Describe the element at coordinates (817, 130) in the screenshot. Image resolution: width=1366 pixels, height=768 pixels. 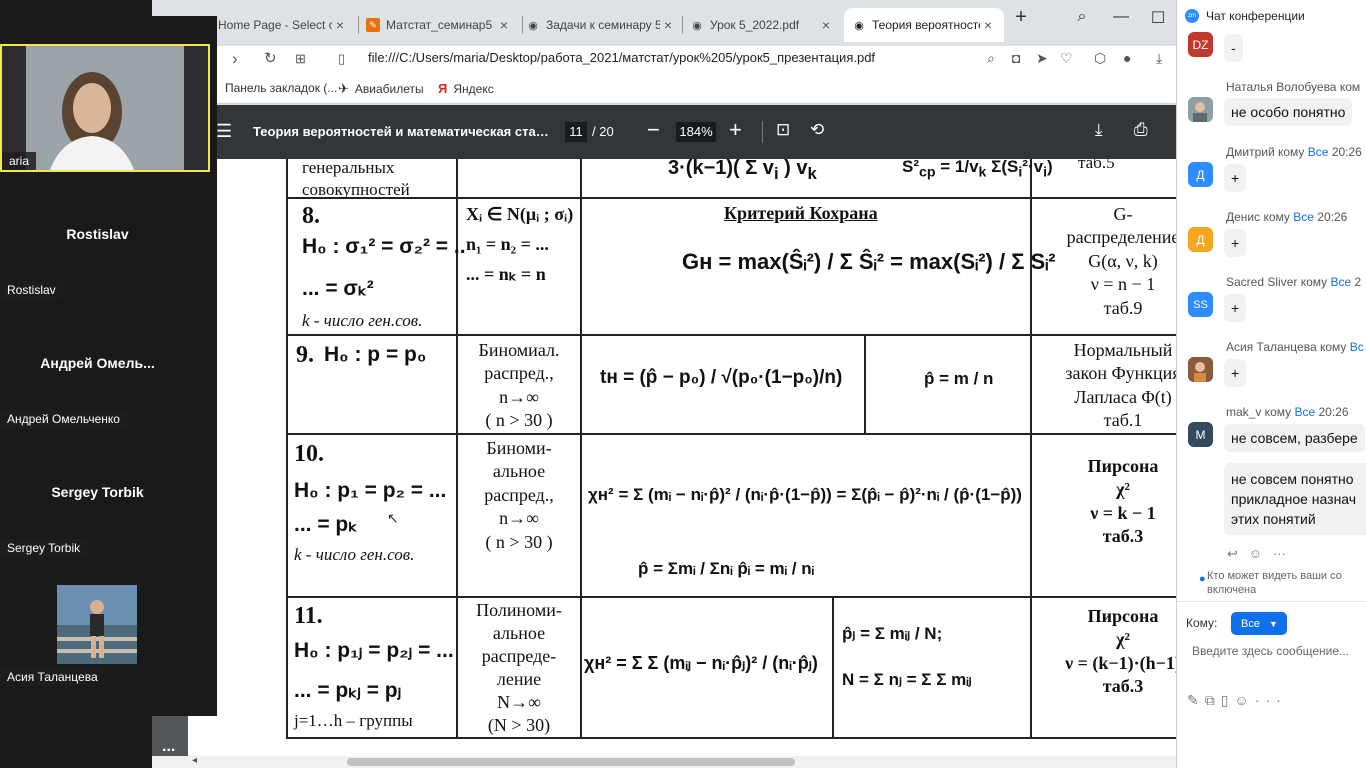
I see `rotate-icon: ⟲` at that location.